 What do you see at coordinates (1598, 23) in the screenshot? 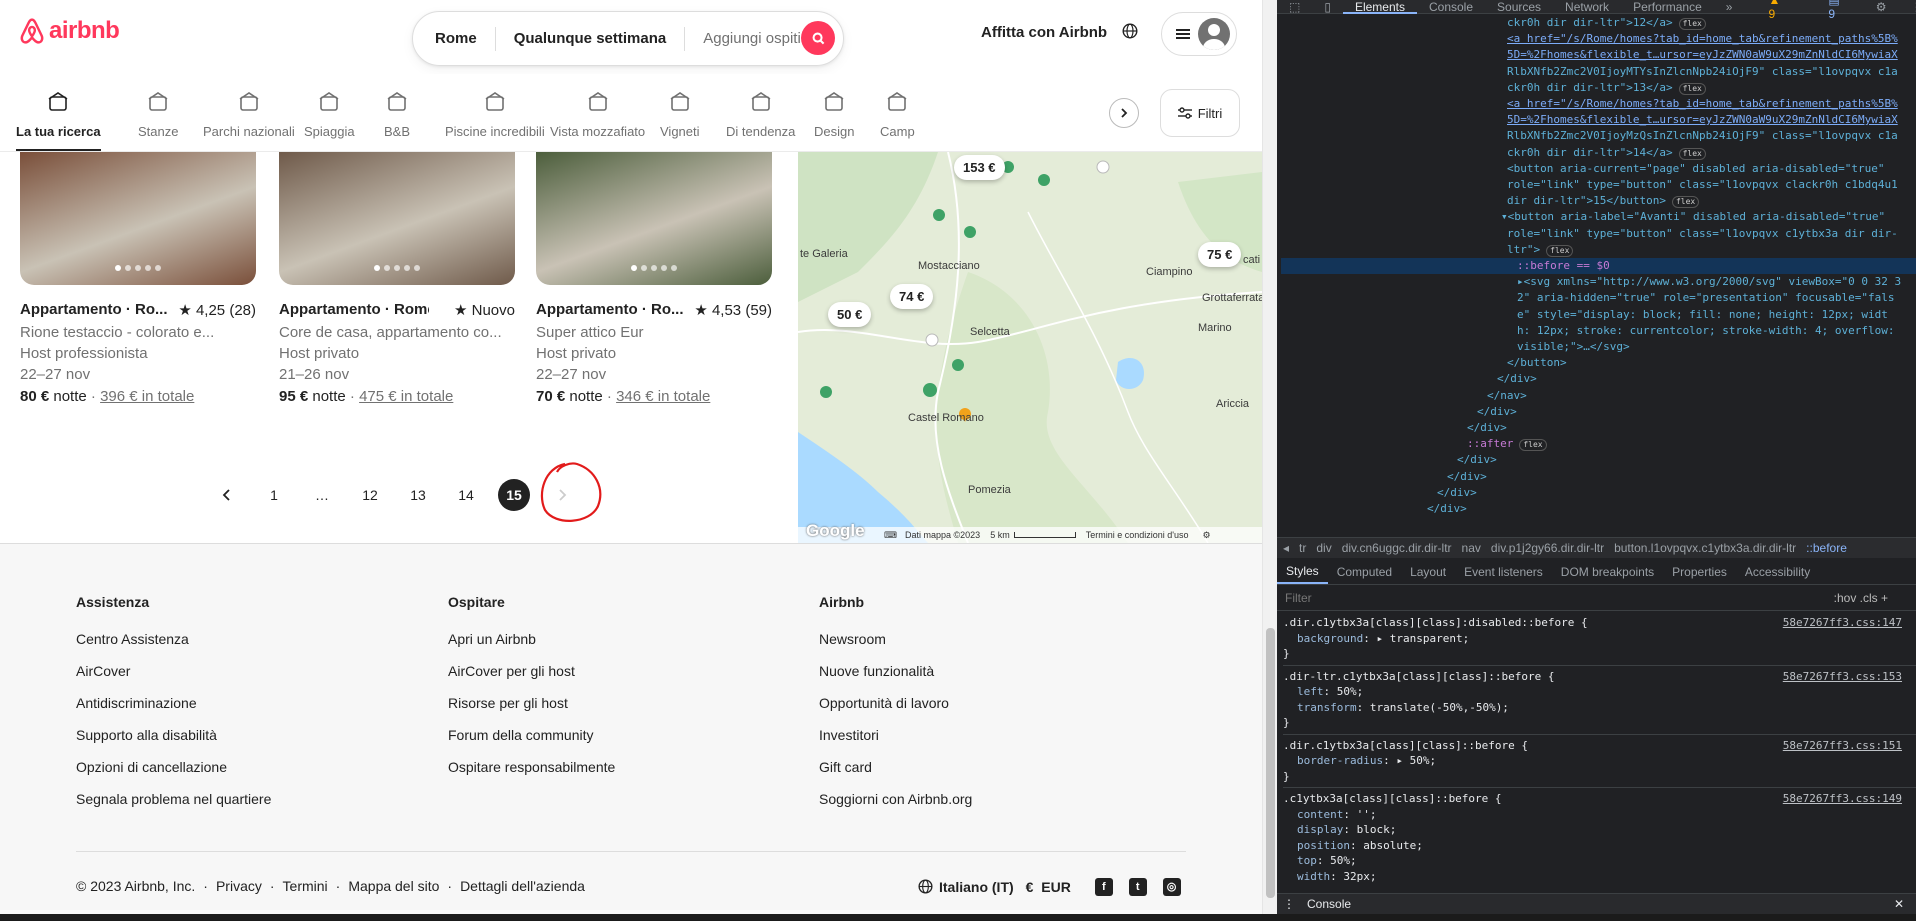
I see `dom-line: ckr0h dir dir-ltr">12</a> flex` at bounding box center [1598, 23].